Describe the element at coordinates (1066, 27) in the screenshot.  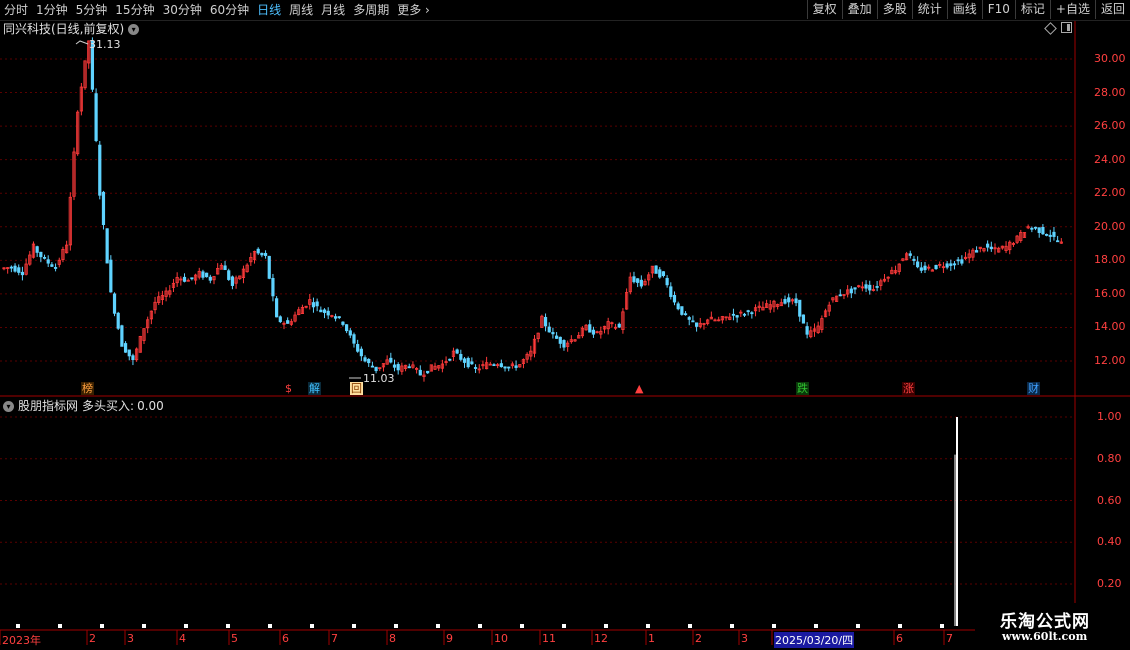
I see `window-icon` at that location.